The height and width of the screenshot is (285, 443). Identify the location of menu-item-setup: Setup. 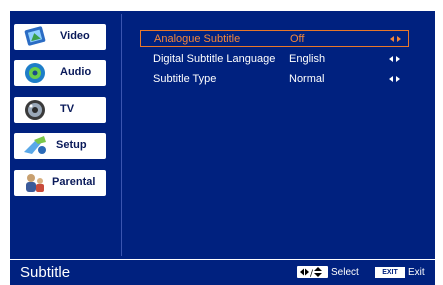
(60, 146).